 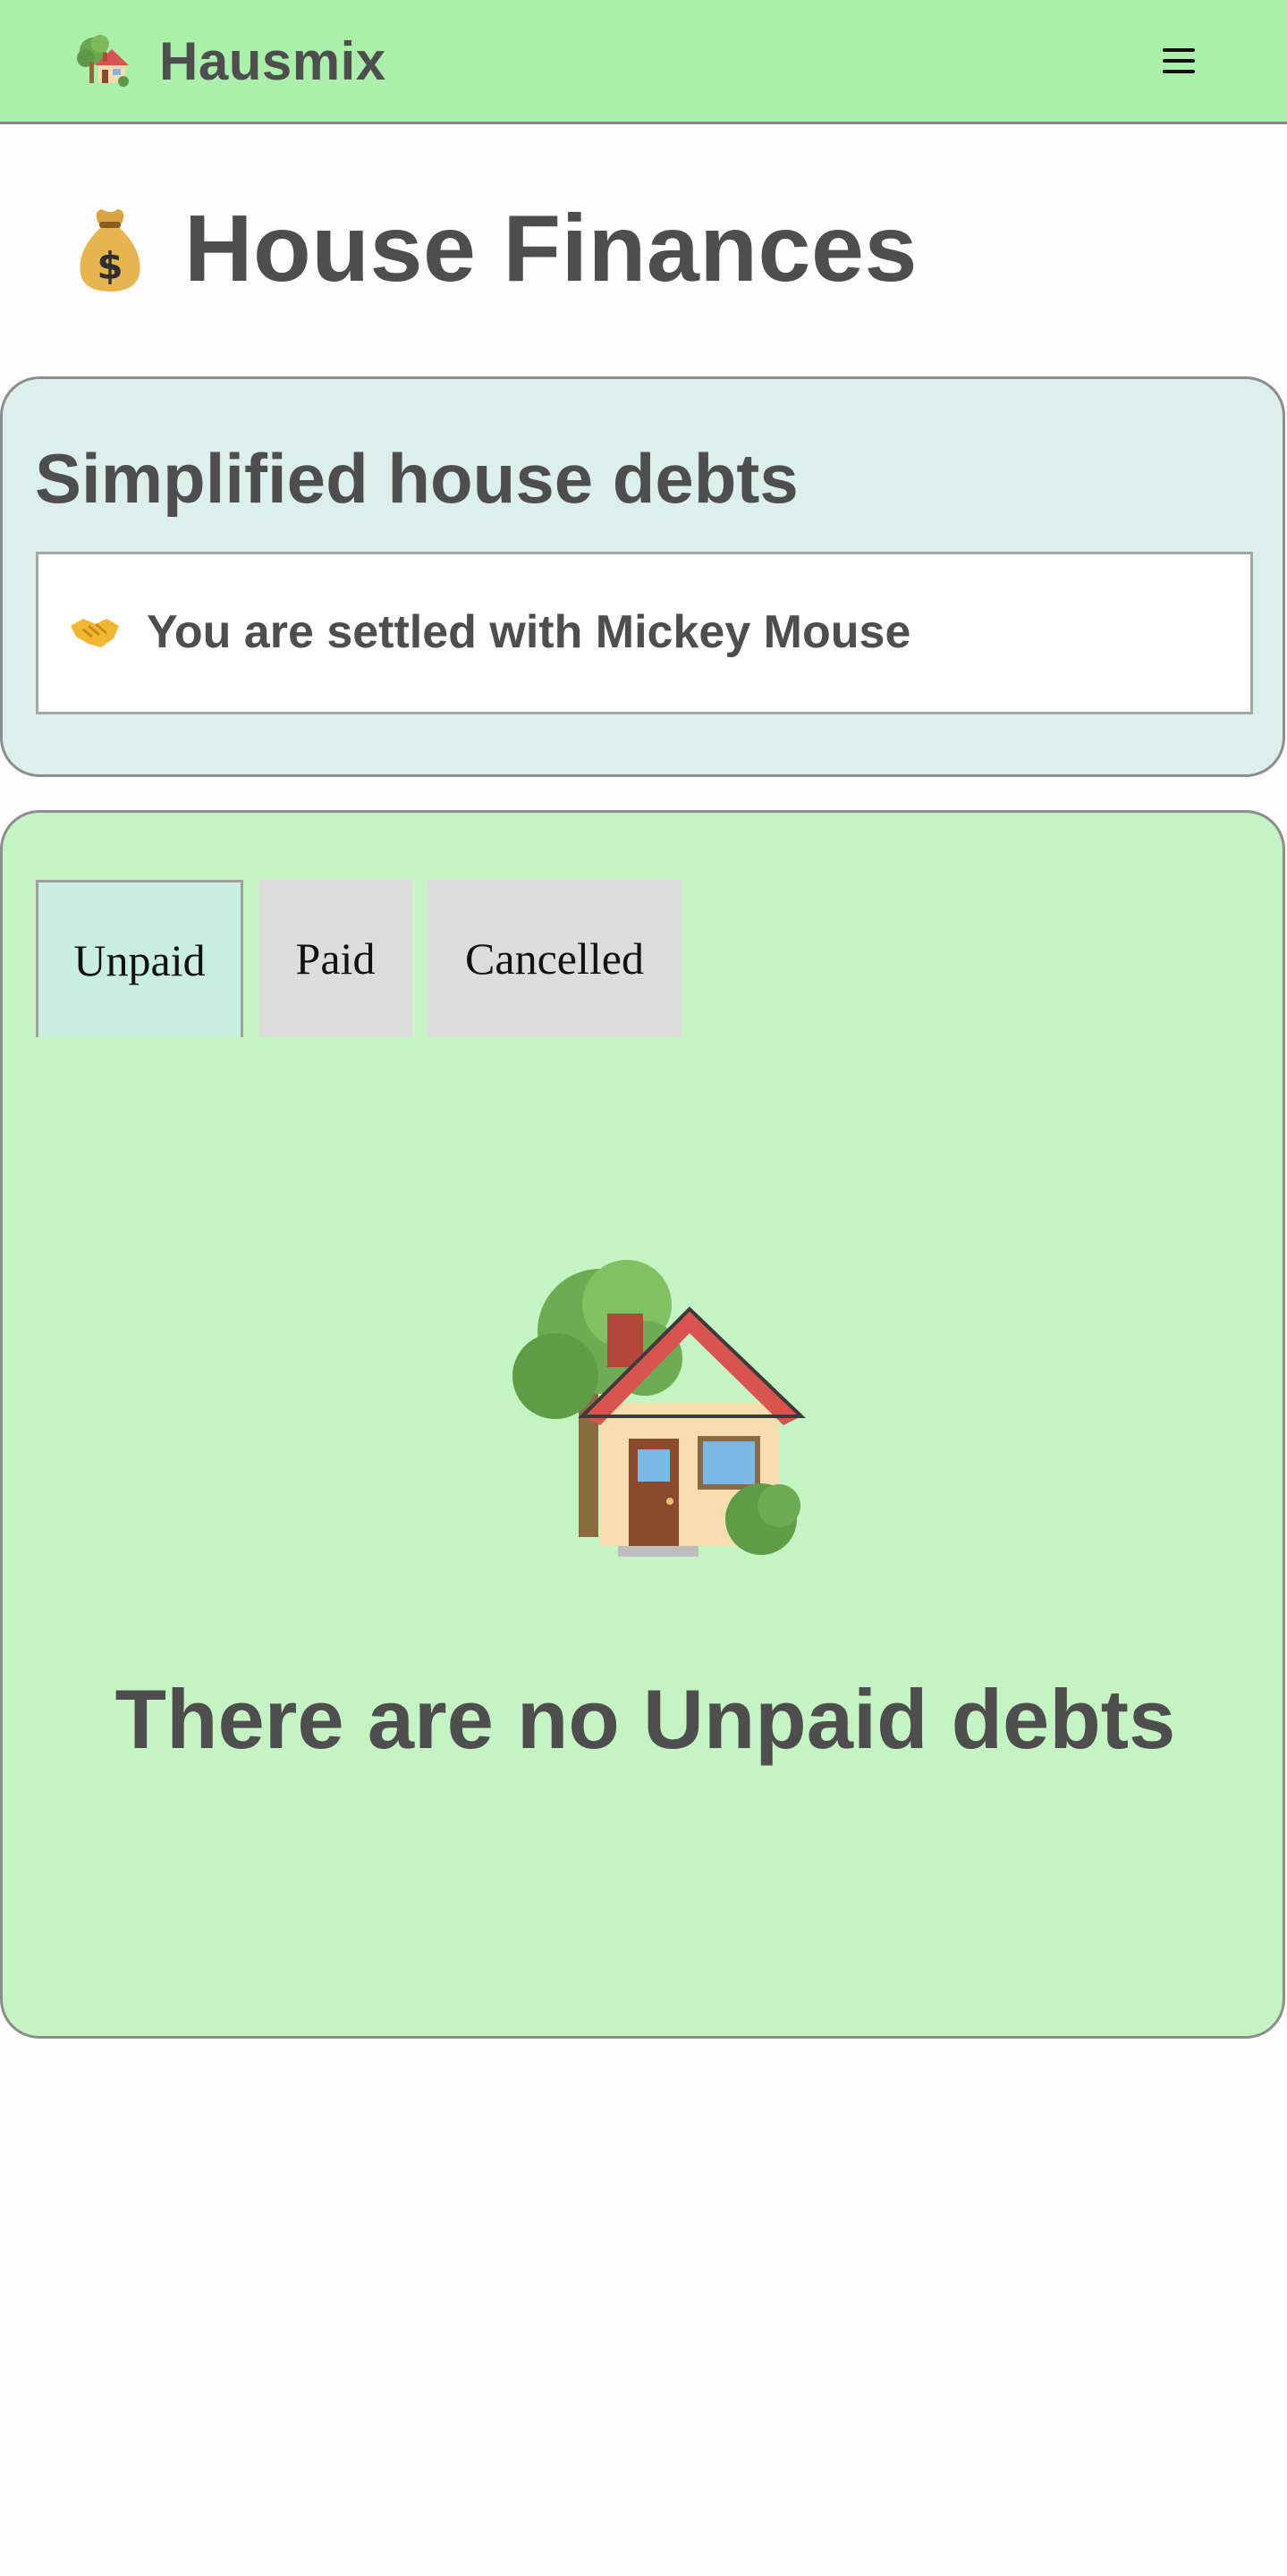 I want to click on tab-cancelled: Cancelled, so click(x=554, y=958).